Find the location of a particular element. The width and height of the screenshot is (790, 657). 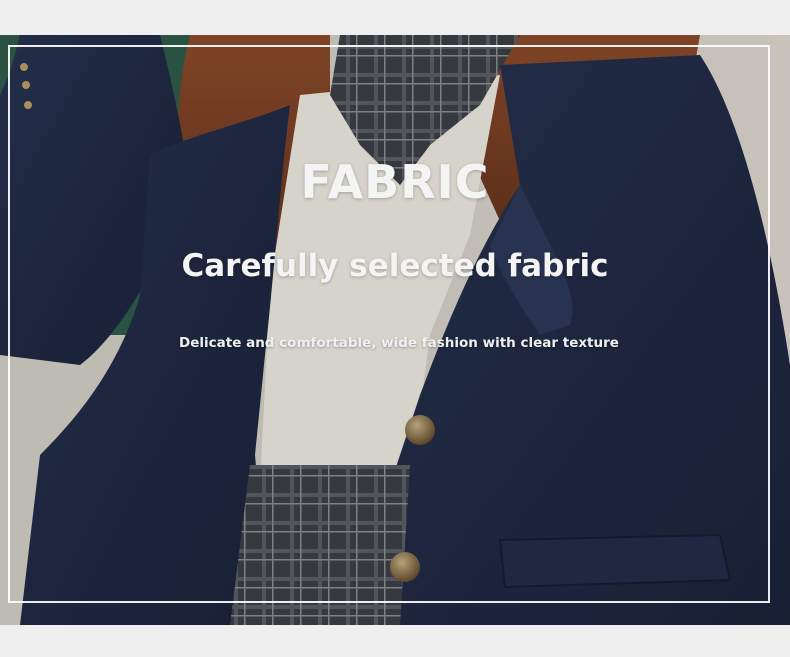

subheadline: Carefully selected fabric is located at coordinates (395, 266).